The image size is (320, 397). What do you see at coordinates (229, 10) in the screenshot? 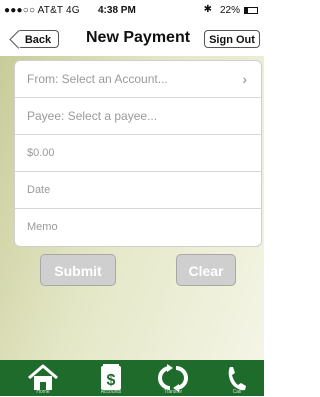
I see `battery-percent: 22%` at bounding box center [229, 10].